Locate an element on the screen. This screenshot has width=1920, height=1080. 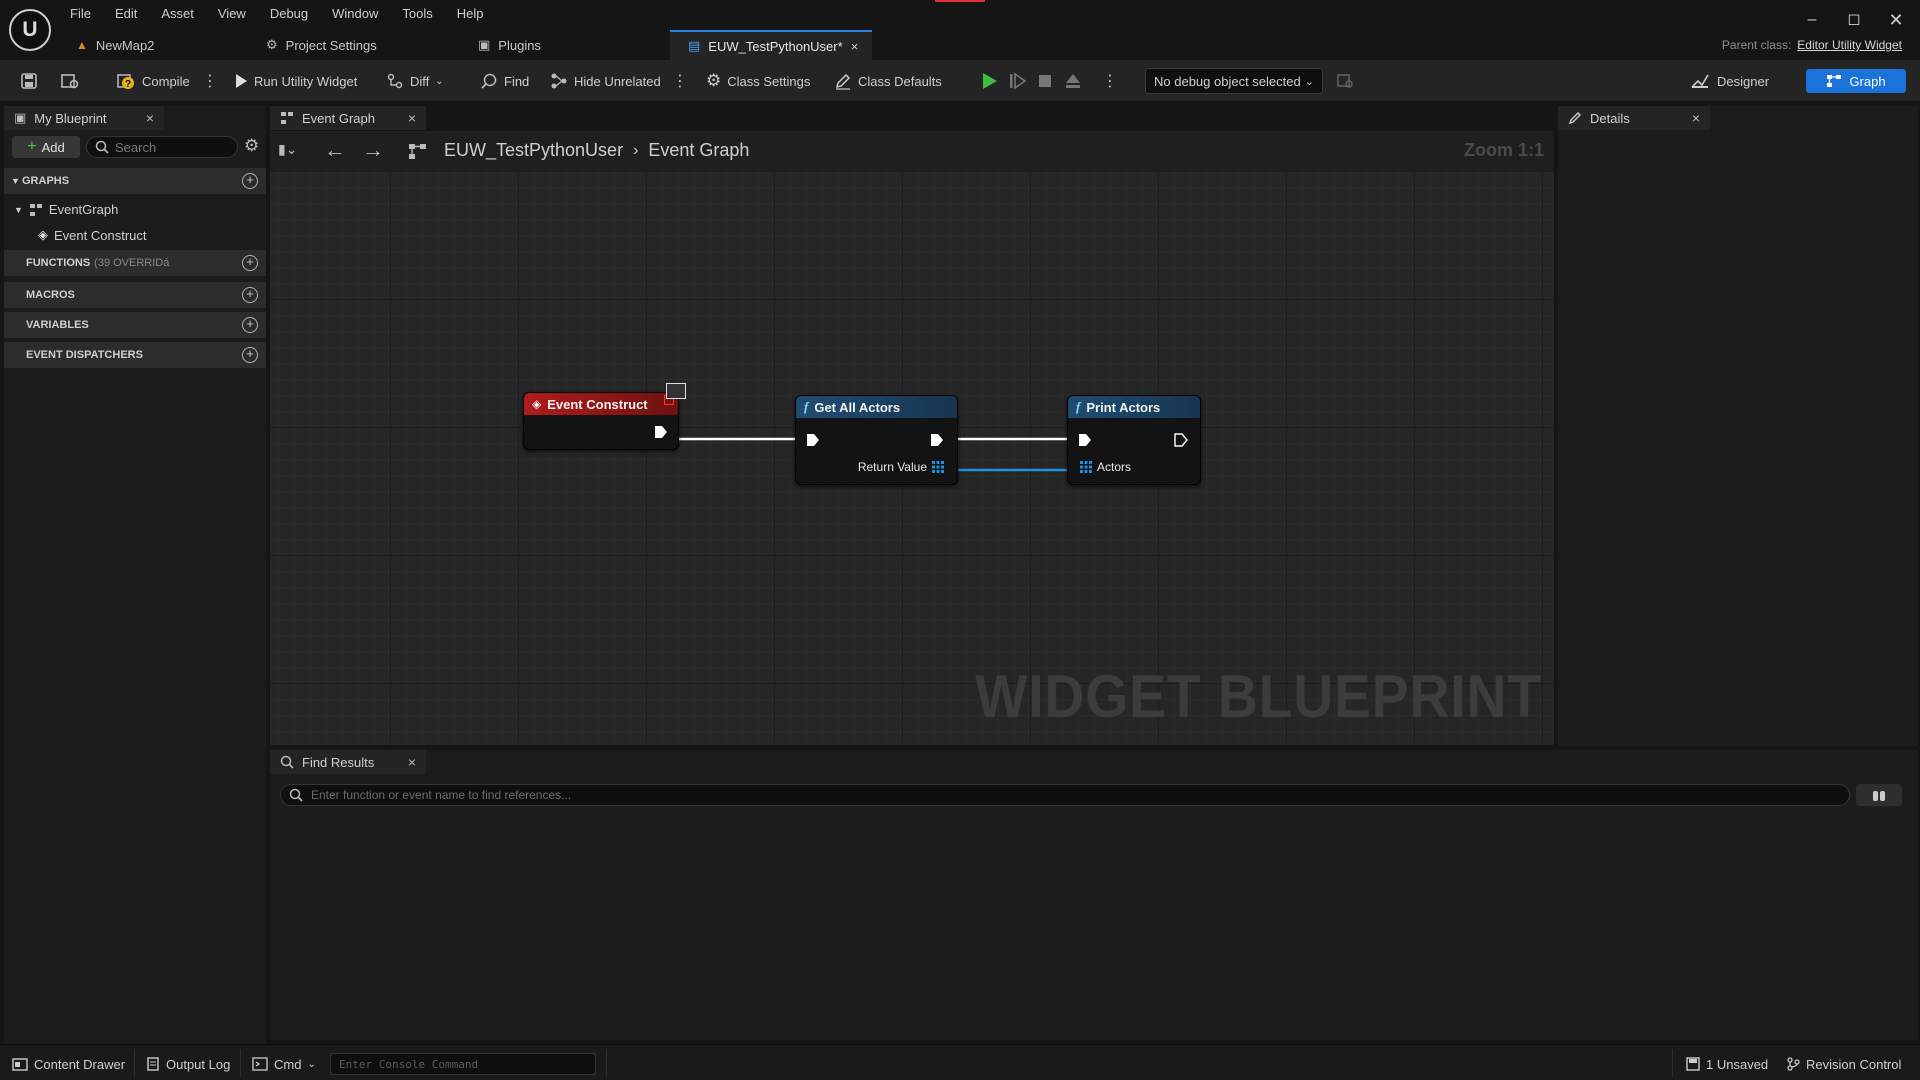
tab-details: Details × is located at coordinates (1634, 118).